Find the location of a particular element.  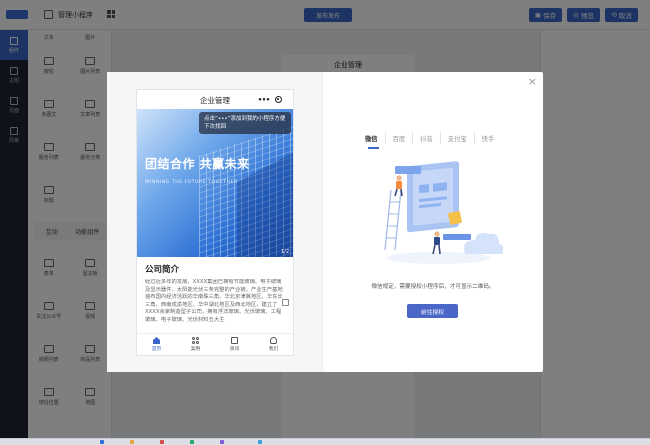

authorize-button: 前往授权 is located at coordinates (432, 311).